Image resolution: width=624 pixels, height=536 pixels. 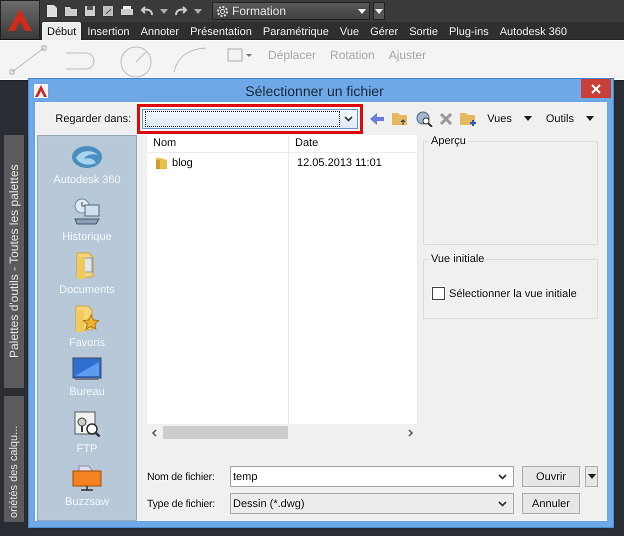 I want to click on gear-icon, so click(x=222, y=11).